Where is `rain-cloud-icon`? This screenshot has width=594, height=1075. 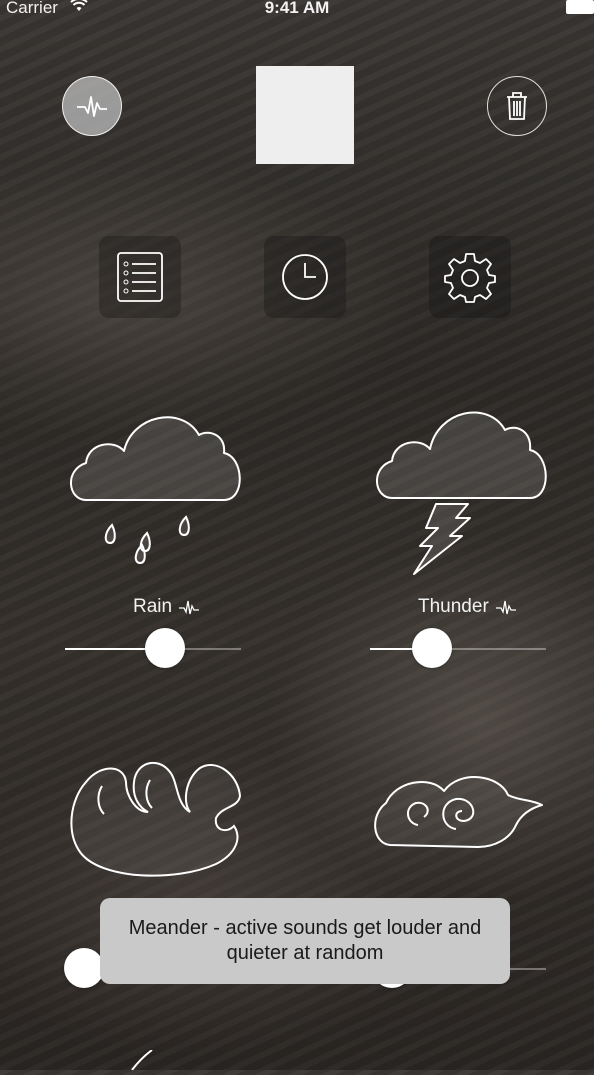 rain-cloud-icon is located at coordinates (155, 490).